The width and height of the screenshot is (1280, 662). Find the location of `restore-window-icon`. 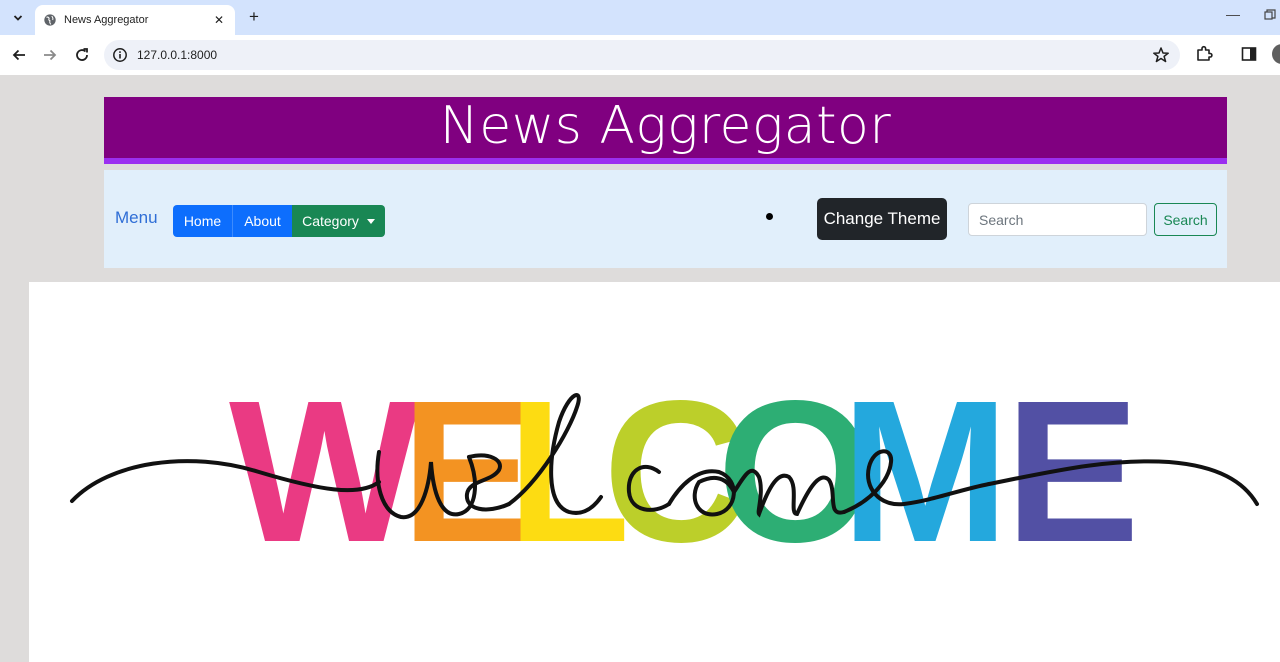

restore-window-icon is located at coordinates (1270, 15).